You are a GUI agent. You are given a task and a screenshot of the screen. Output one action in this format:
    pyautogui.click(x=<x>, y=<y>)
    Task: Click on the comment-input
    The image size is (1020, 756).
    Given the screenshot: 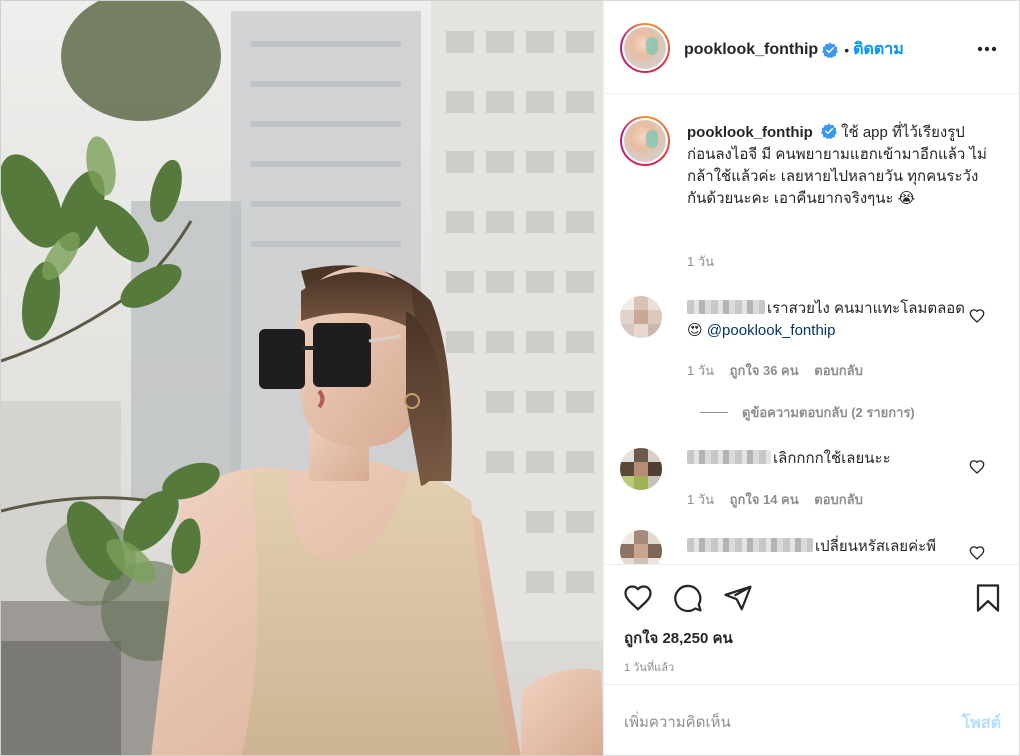 What is the action you would take?
    pyautogui.click(x=774, y=722)
    